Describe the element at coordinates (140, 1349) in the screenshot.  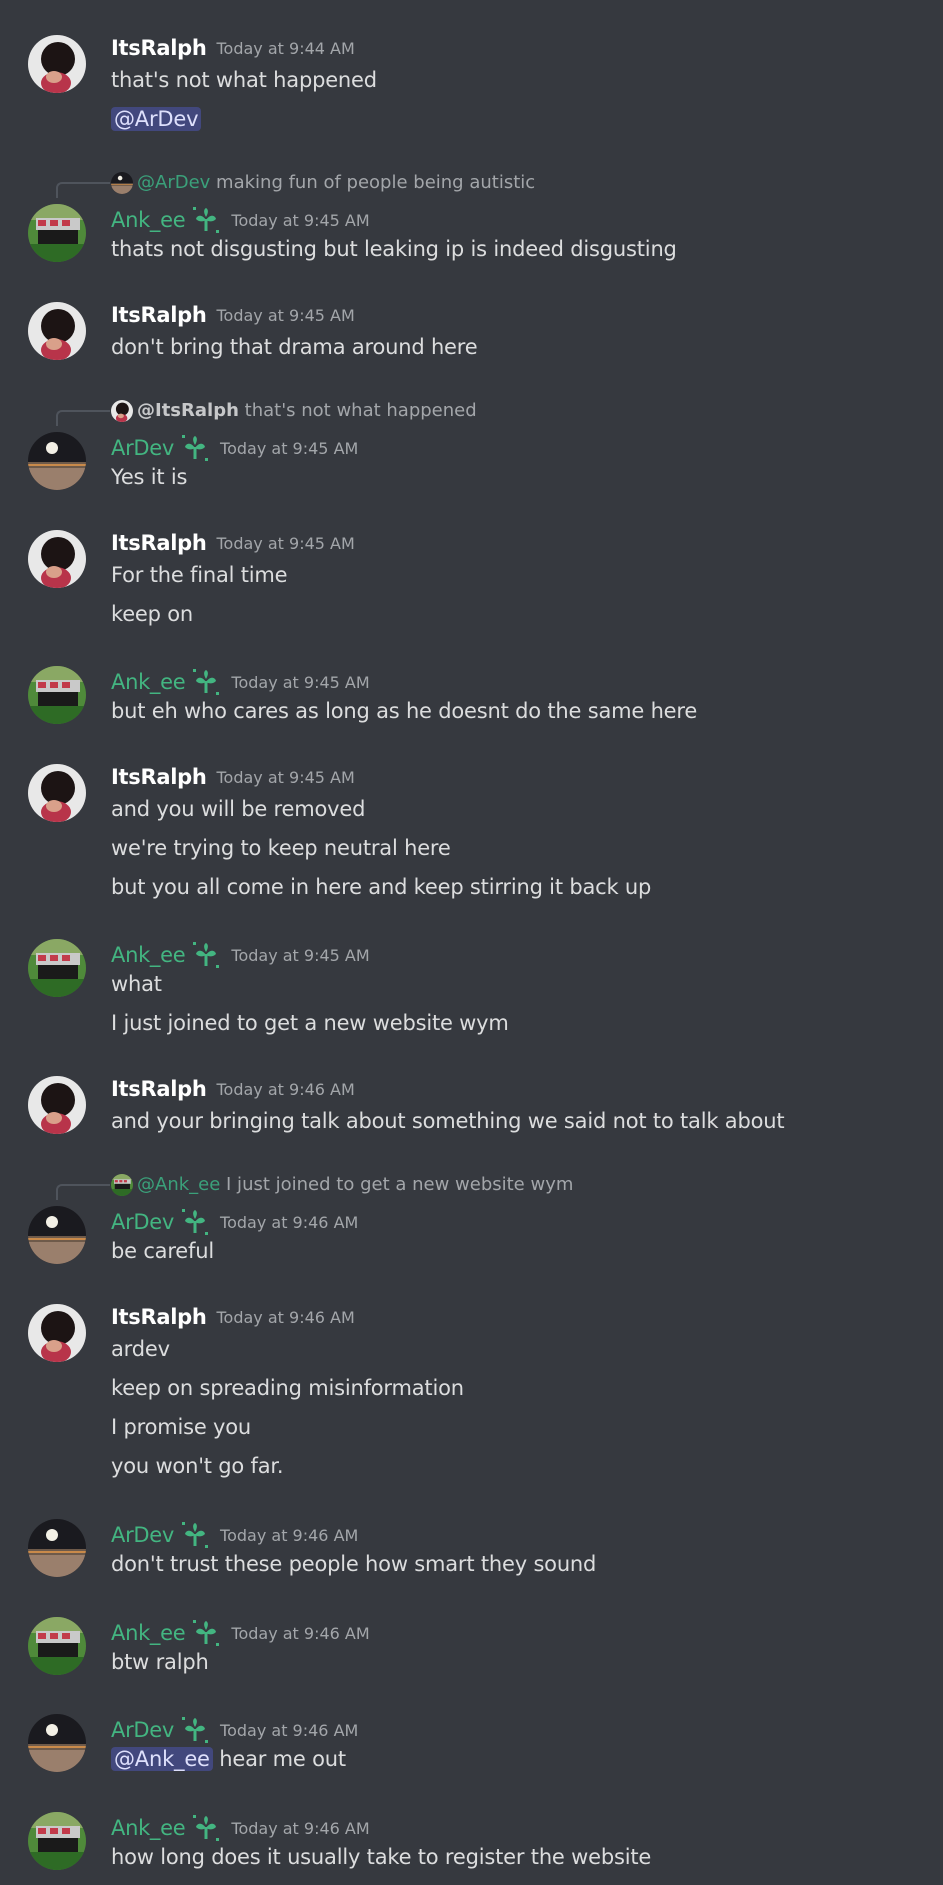
I see `message-text: ardev` at that location.